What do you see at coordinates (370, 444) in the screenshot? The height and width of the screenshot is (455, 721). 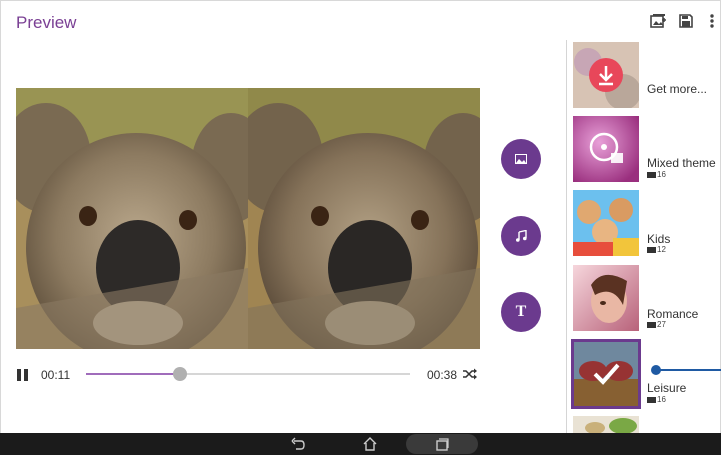 I see `home-icon` at bounding box center [370, 444].